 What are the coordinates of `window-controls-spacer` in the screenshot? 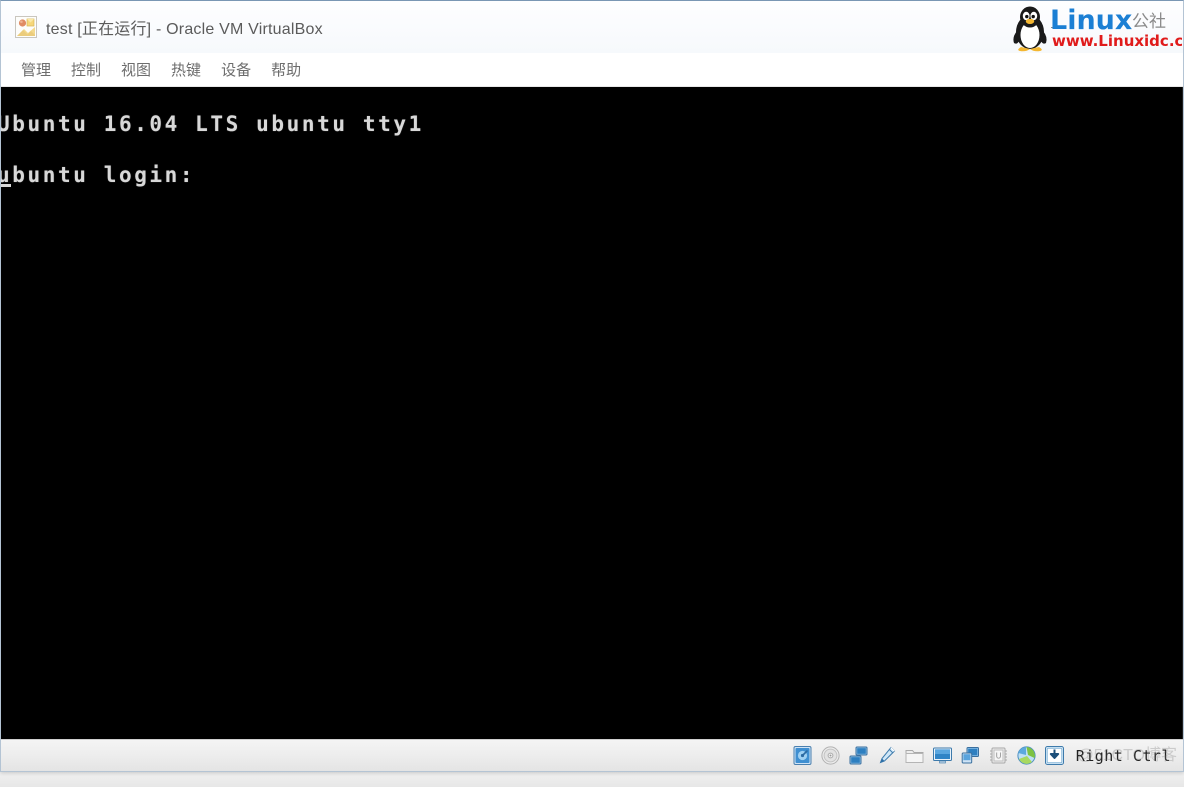 It's located at (1127, 27).